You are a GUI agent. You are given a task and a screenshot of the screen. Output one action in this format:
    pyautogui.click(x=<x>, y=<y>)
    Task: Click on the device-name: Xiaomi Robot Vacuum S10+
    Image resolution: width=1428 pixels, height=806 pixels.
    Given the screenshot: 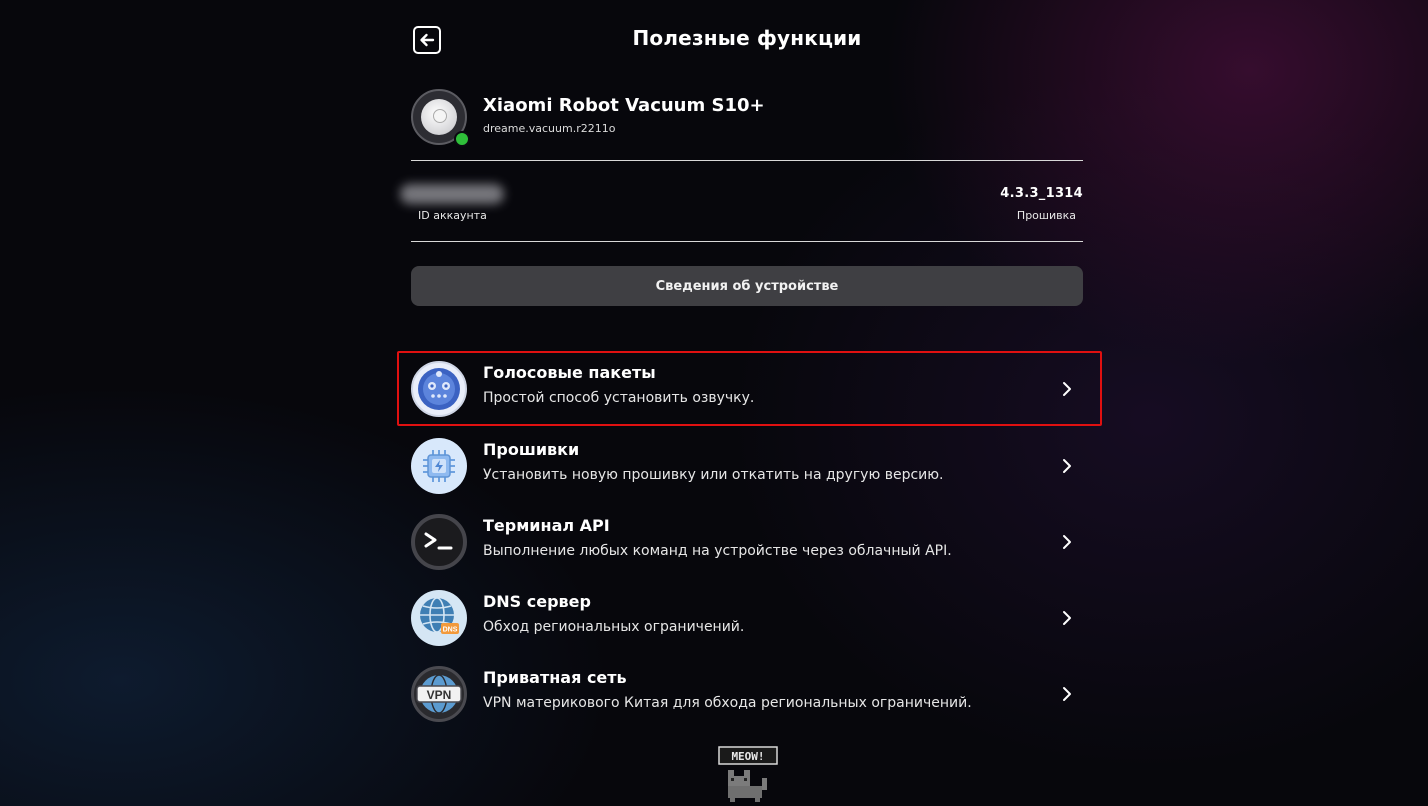 What is the action you would take?
    pyautogui.click(x=624, y=105)
    